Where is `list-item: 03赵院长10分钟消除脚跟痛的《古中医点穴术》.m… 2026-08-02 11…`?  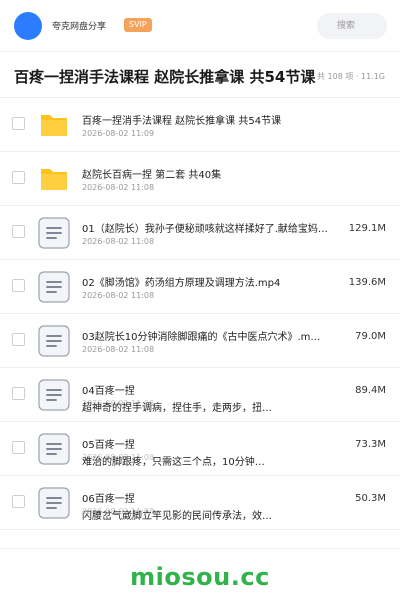 list-item: 03赵院长10分钟消除脚跟痛的《古中医点穴术》.m… 2026-08-02 11… is located at coordinates (200, 341).